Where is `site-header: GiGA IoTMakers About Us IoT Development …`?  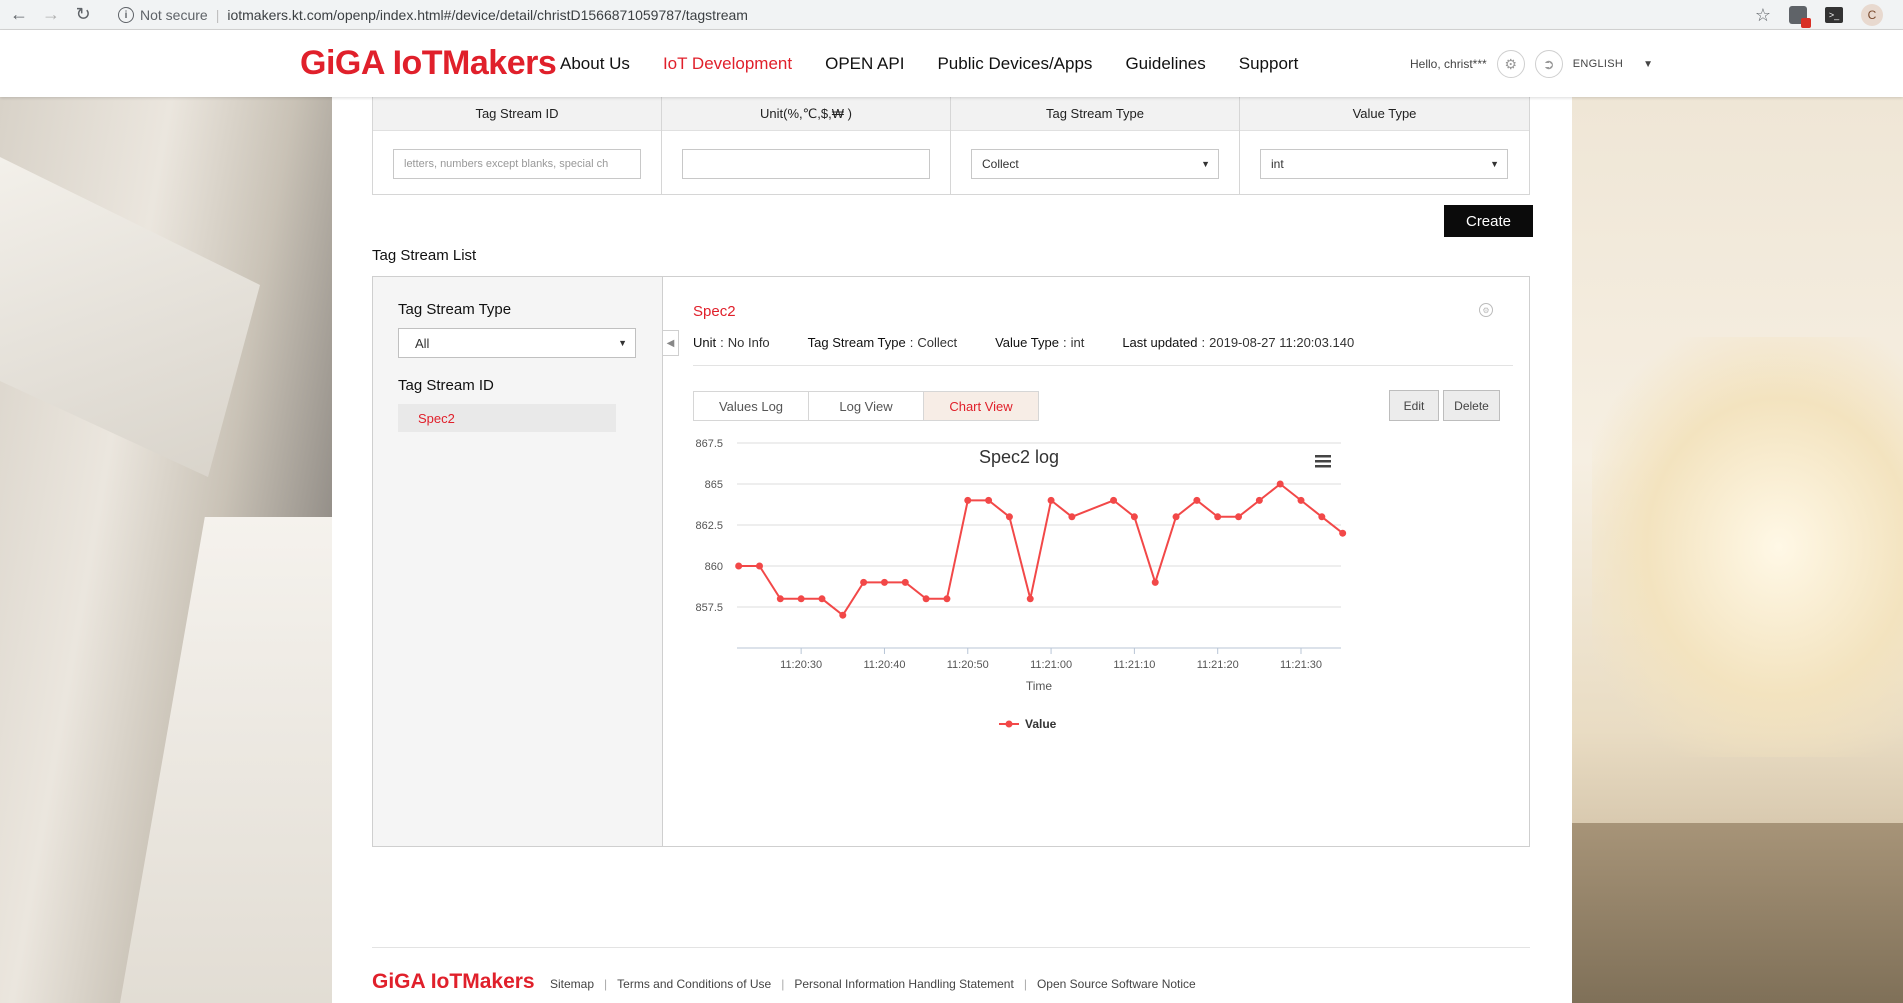
site-header: GiGA IoTMakers About Us IoT Development … is located at coordinates (951, 63).